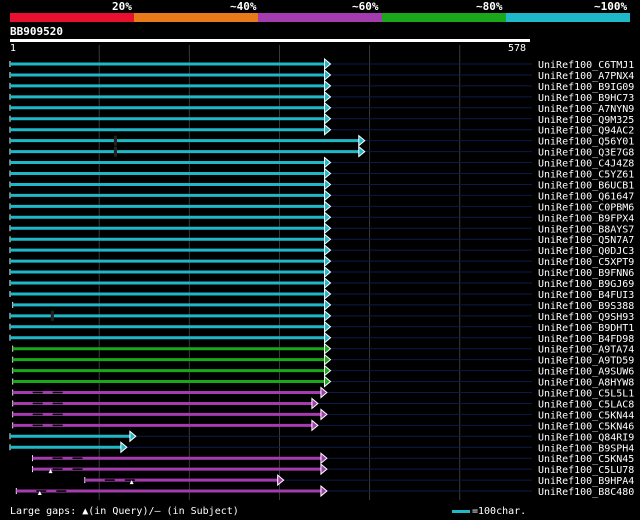 The height and width of the screenshot is (520, 640). What do you see at coordinates (321, 152) in the screenshot?
I see `hit-row: UniRef100_Q3E7G8` at bounding box center [321, 152].